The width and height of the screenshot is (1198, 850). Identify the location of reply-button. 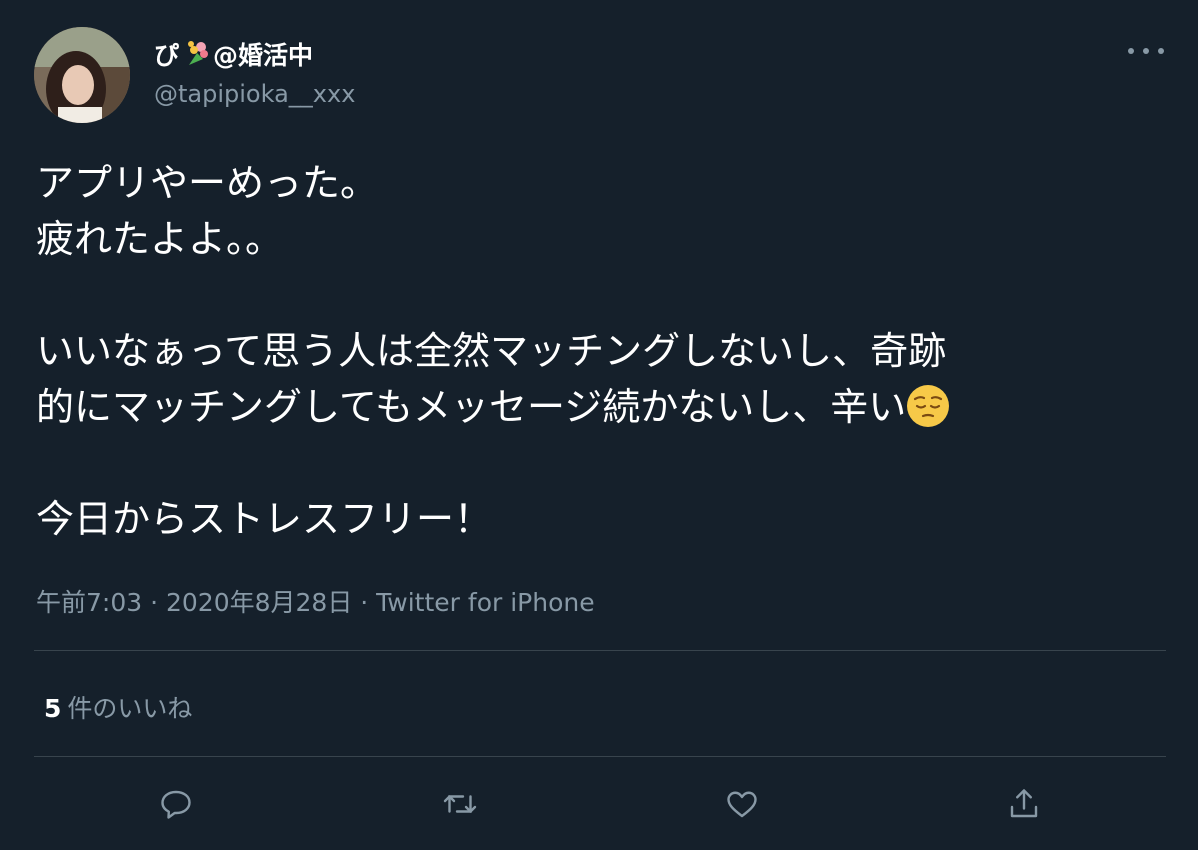
(176, 804).